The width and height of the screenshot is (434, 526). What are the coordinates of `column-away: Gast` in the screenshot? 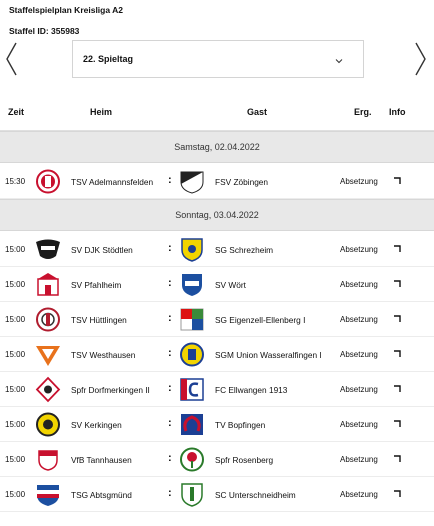 It's located at (257, 112).